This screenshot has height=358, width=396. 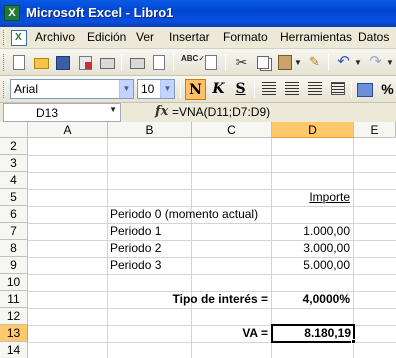 What do you see at coordinates (373, 37) in the screenshot?
I see `menu-datos: Datos` at bounding box center [373, 37].